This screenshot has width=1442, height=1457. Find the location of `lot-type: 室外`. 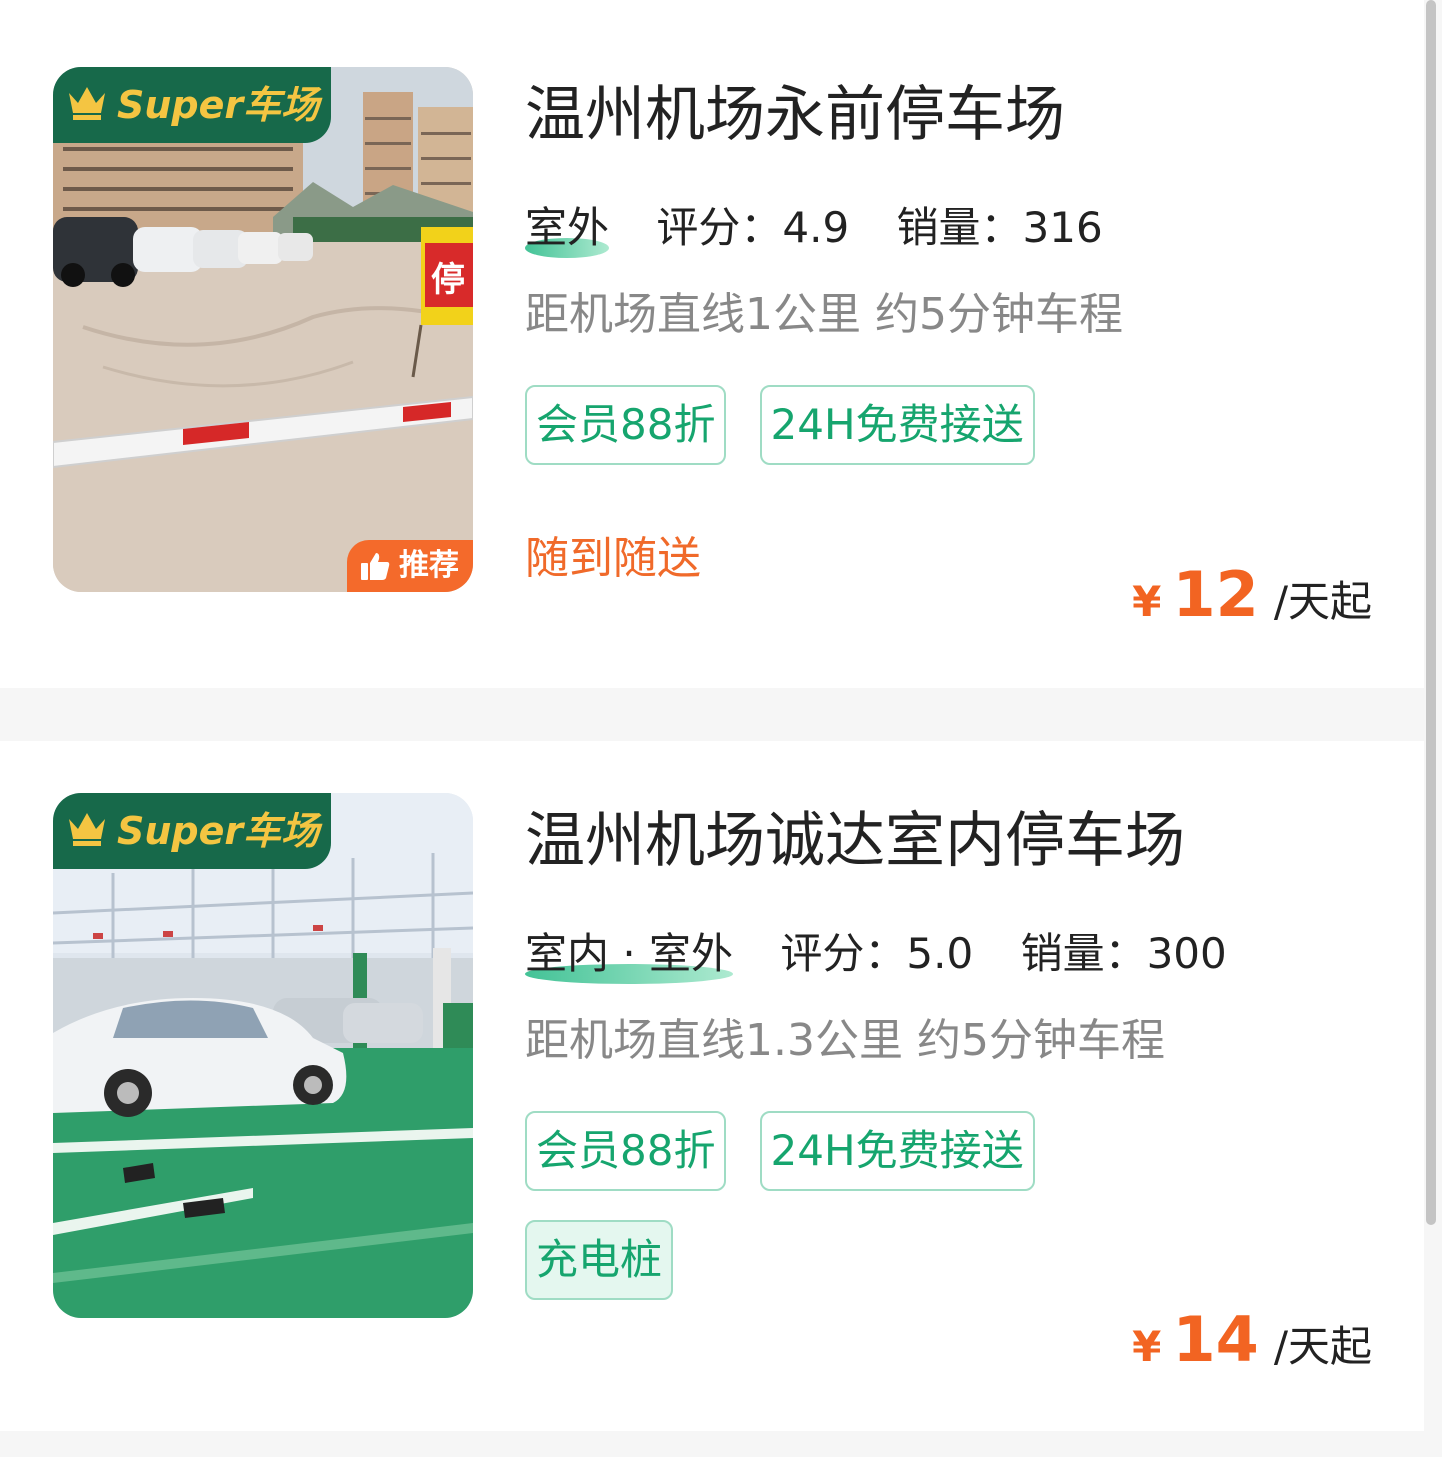

lot-type: 室外 is located at coordinates (567, 229).